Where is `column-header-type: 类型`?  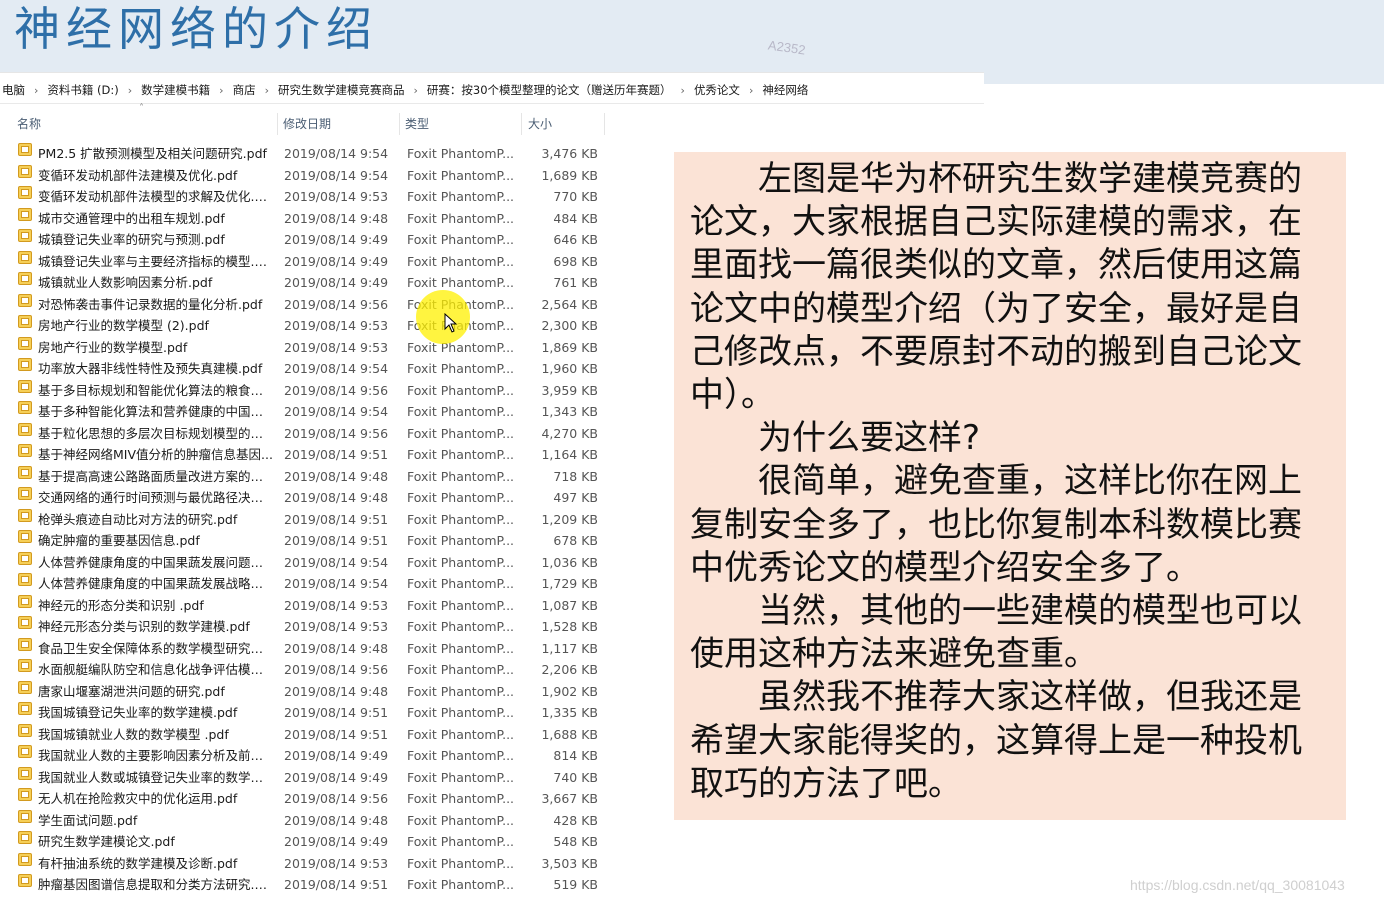 column-header-type: 类型 is located at coordinates (461, 124).